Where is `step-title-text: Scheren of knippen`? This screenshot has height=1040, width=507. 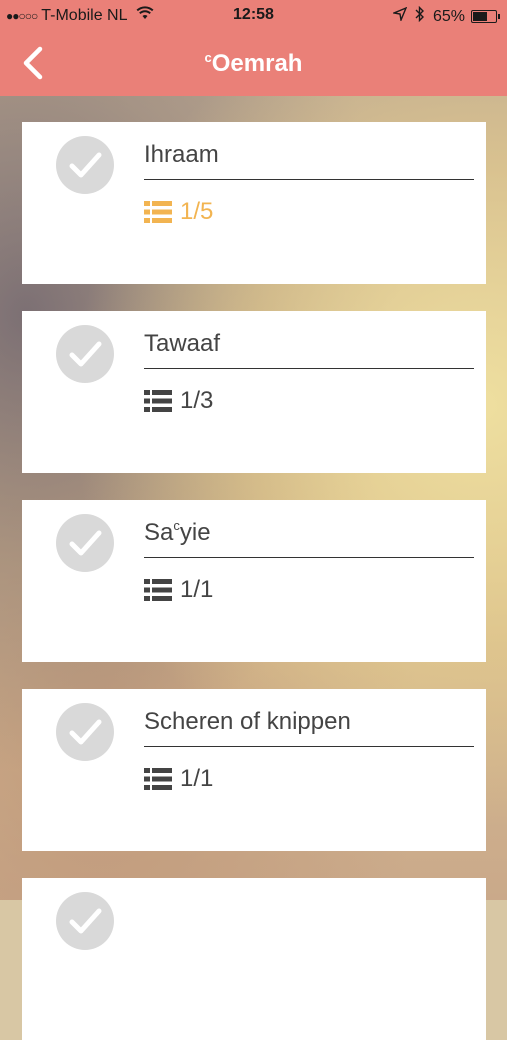
step-title-text: Scheren of knippen is located at coordinates (247, 721).